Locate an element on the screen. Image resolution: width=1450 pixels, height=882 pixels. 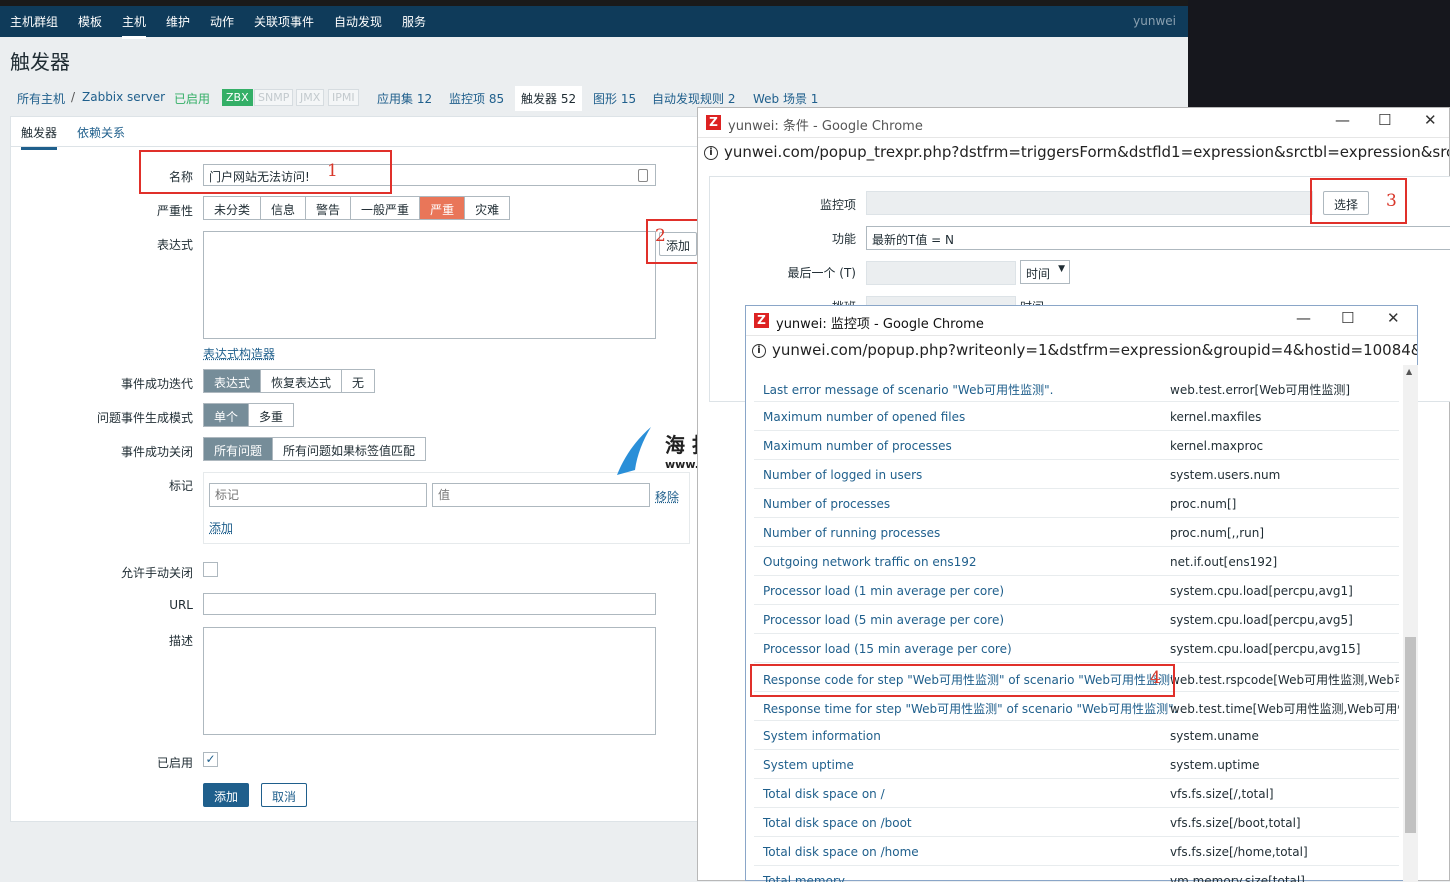
tag-add-link: 添加 is located at coordinates (221, 527).